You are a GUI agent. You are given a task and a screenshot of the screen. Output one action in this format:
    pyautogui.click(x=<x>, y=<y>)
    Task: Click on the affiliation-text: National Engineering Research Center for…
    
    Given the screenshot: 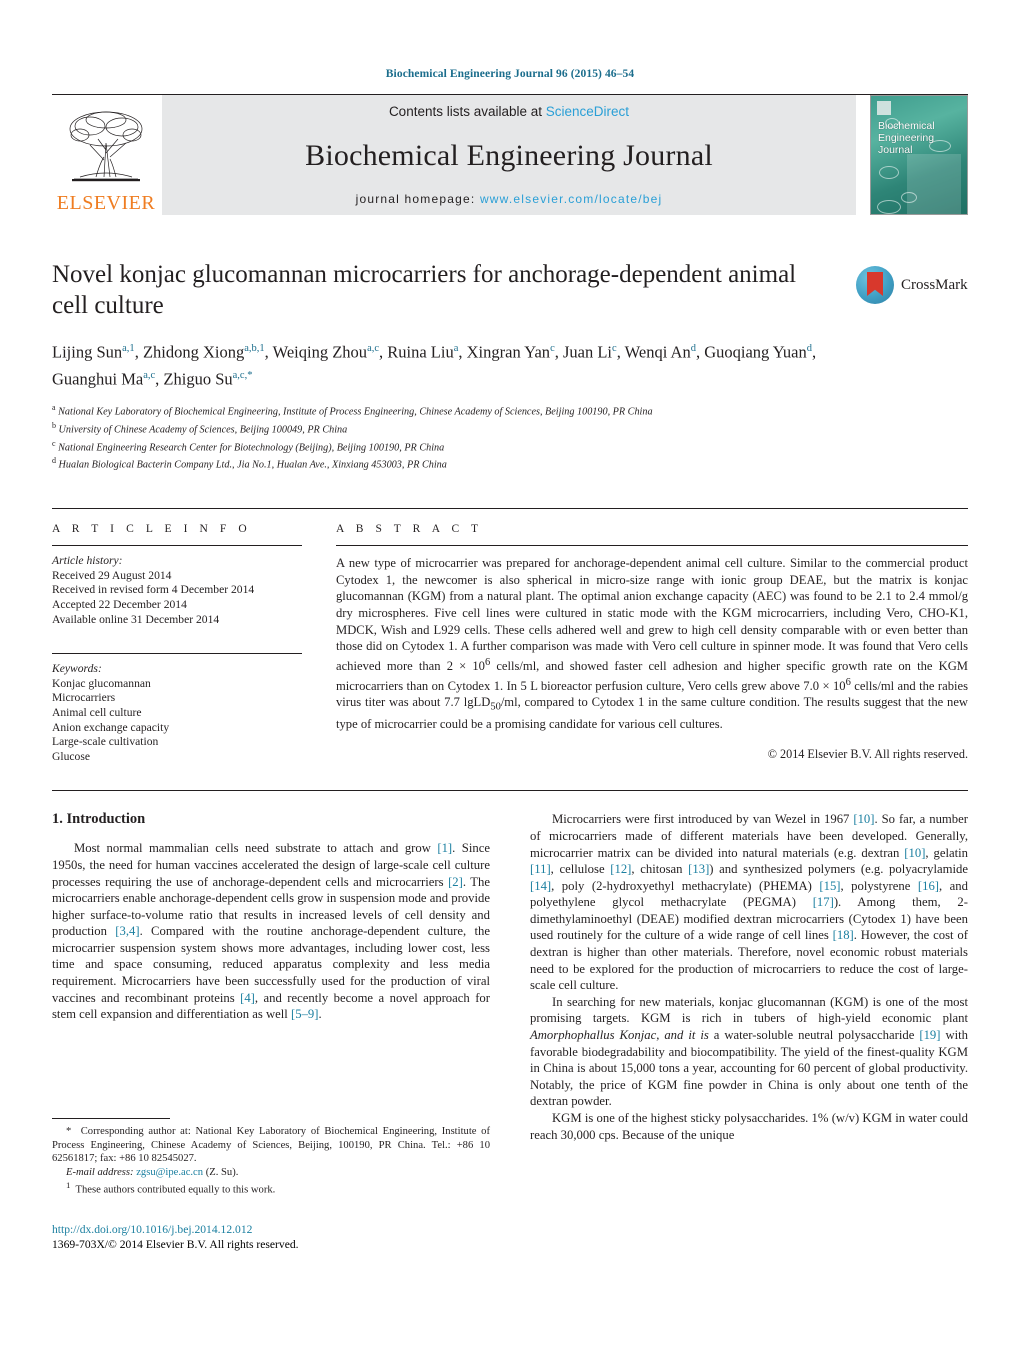 What is the action you would take?
    pyautogui.click(x=251, y=447)
    